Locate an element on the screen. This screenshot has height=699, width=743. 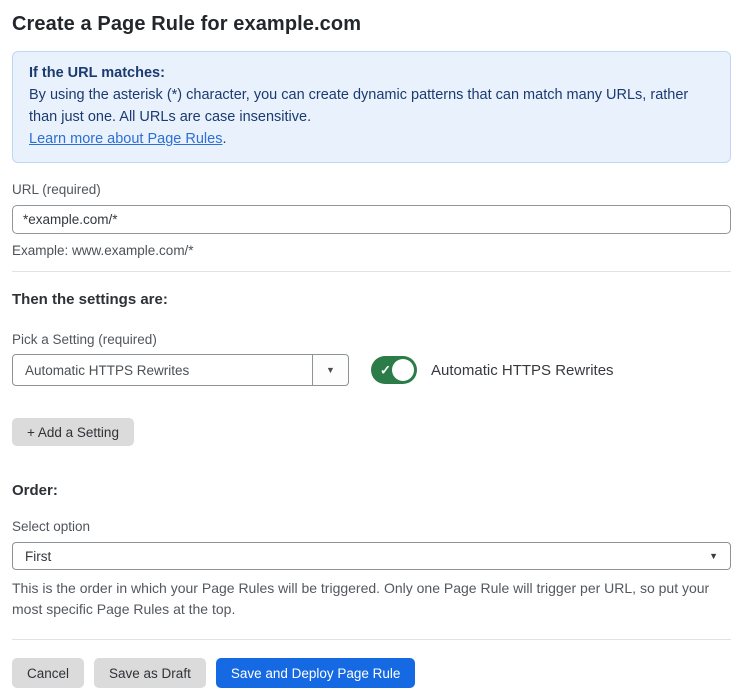
setting-dropdown-button: ▼ is located at coordinates (330, 370).